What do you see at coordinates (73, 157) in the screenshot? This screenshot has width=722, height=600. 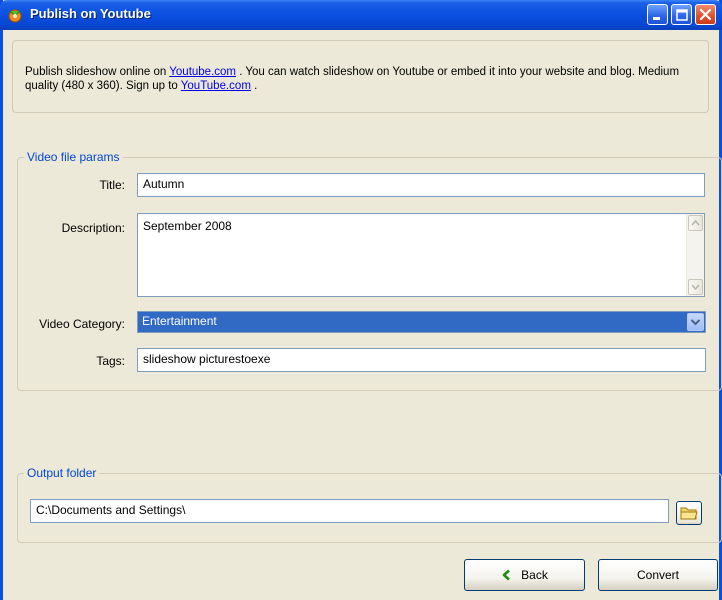 I see `video-params-legend: Video file params` at bounding box center [73, 157].